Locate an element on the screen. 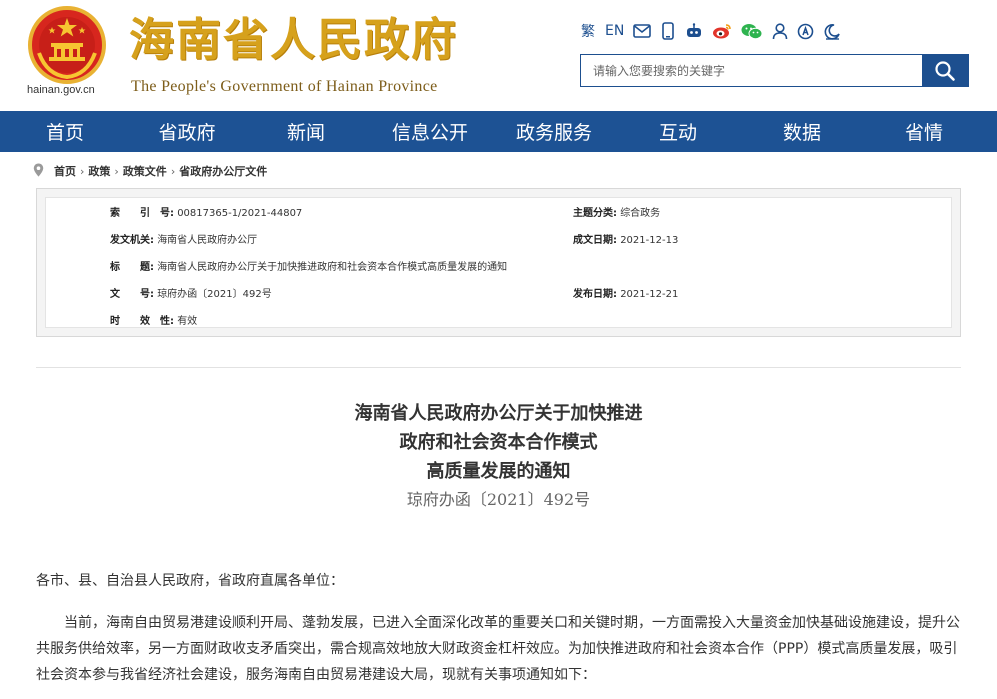  english-link: EN is located at coordinates (614, 31).